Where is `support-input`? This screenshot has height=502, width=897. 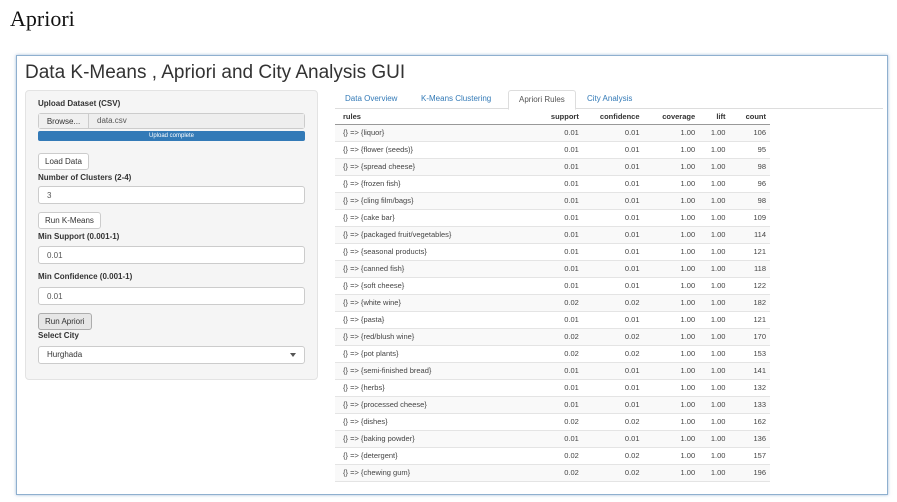 support-input is located at coordinates (171, 255).